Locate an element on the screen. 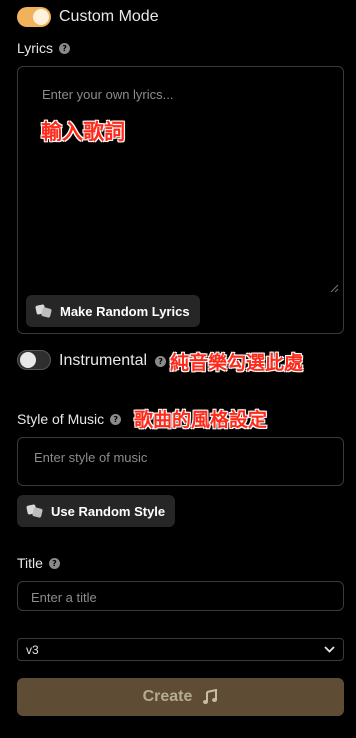 The width and height of the screenshot is (356, 738). resize-handle-icon is located at coordinates (334, 288).